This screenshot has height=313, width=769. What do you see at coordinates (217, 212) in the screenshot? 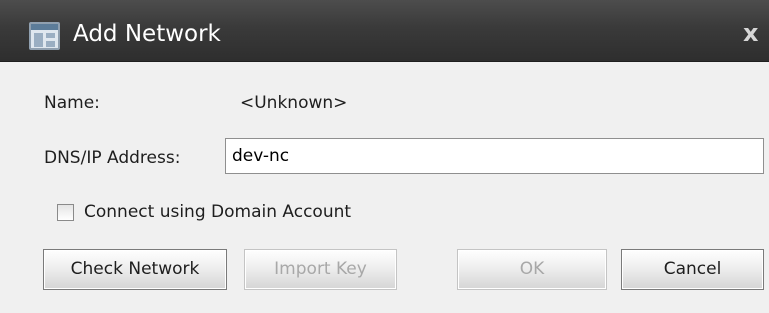
I see `domain-account-checkbox-label: Connect using Domain Account` at bounding box center [217, 212].